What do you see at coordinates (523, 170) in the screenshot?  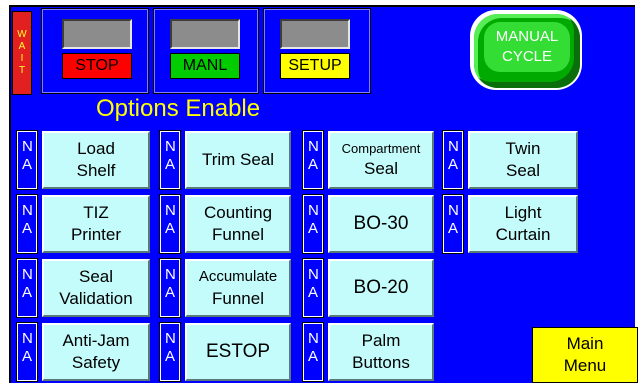 I see `twin-seal-line2: Seal` at bounding box center [523, 170].